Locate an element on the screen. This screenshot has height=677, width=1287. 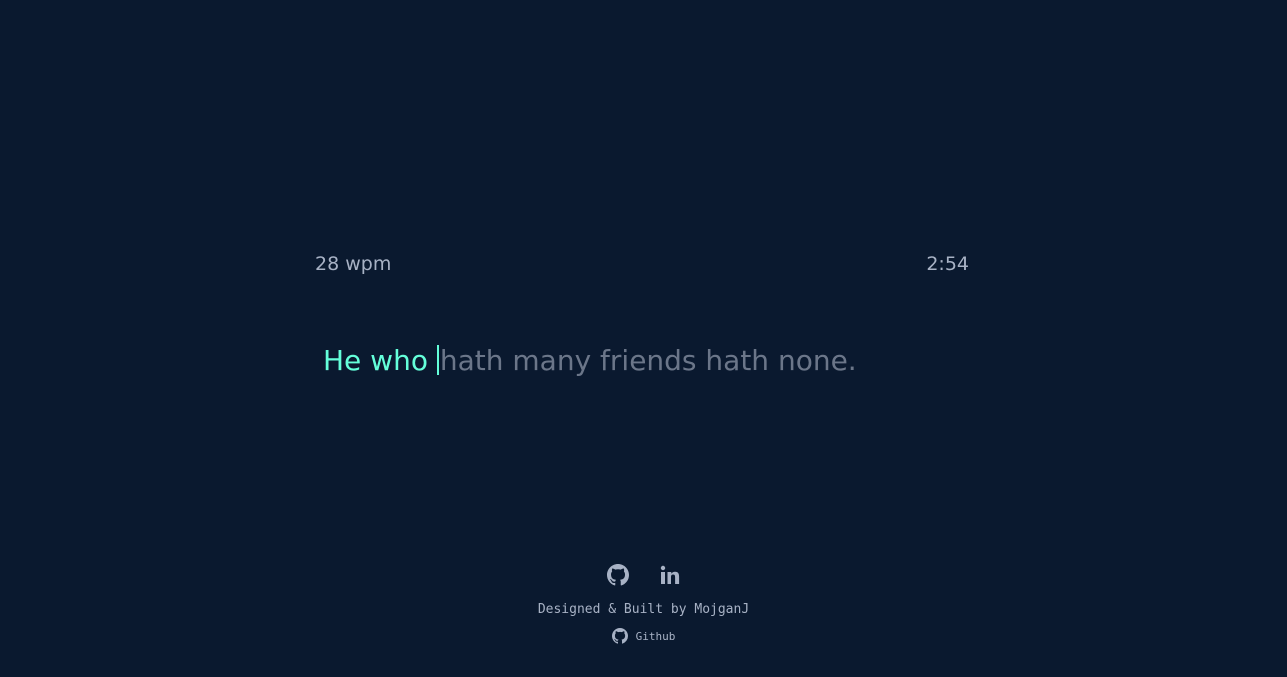
github-link-label: Github is located at coordinates (655, 636).